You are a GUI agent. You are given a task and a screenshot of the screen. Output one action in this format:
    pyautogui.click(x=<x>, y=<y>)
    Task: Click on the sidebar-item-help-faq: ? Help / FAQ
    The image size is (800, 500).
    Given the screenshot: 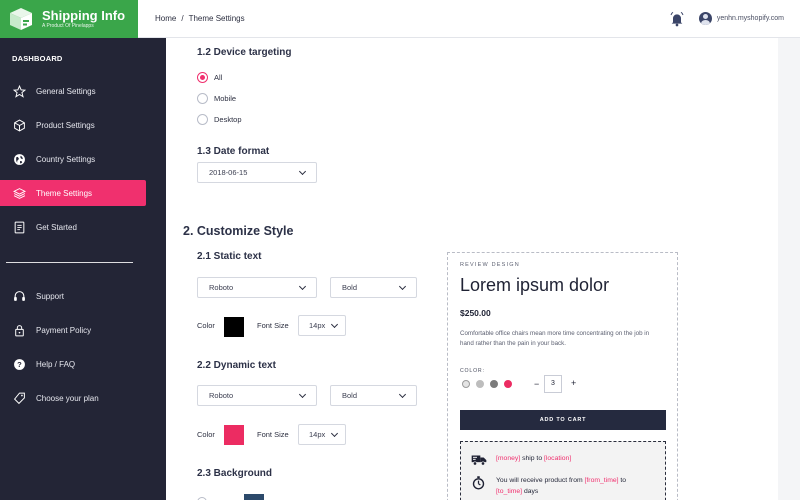 What is the action you would take?
    pyautogui.click(x=83, y=364)
    